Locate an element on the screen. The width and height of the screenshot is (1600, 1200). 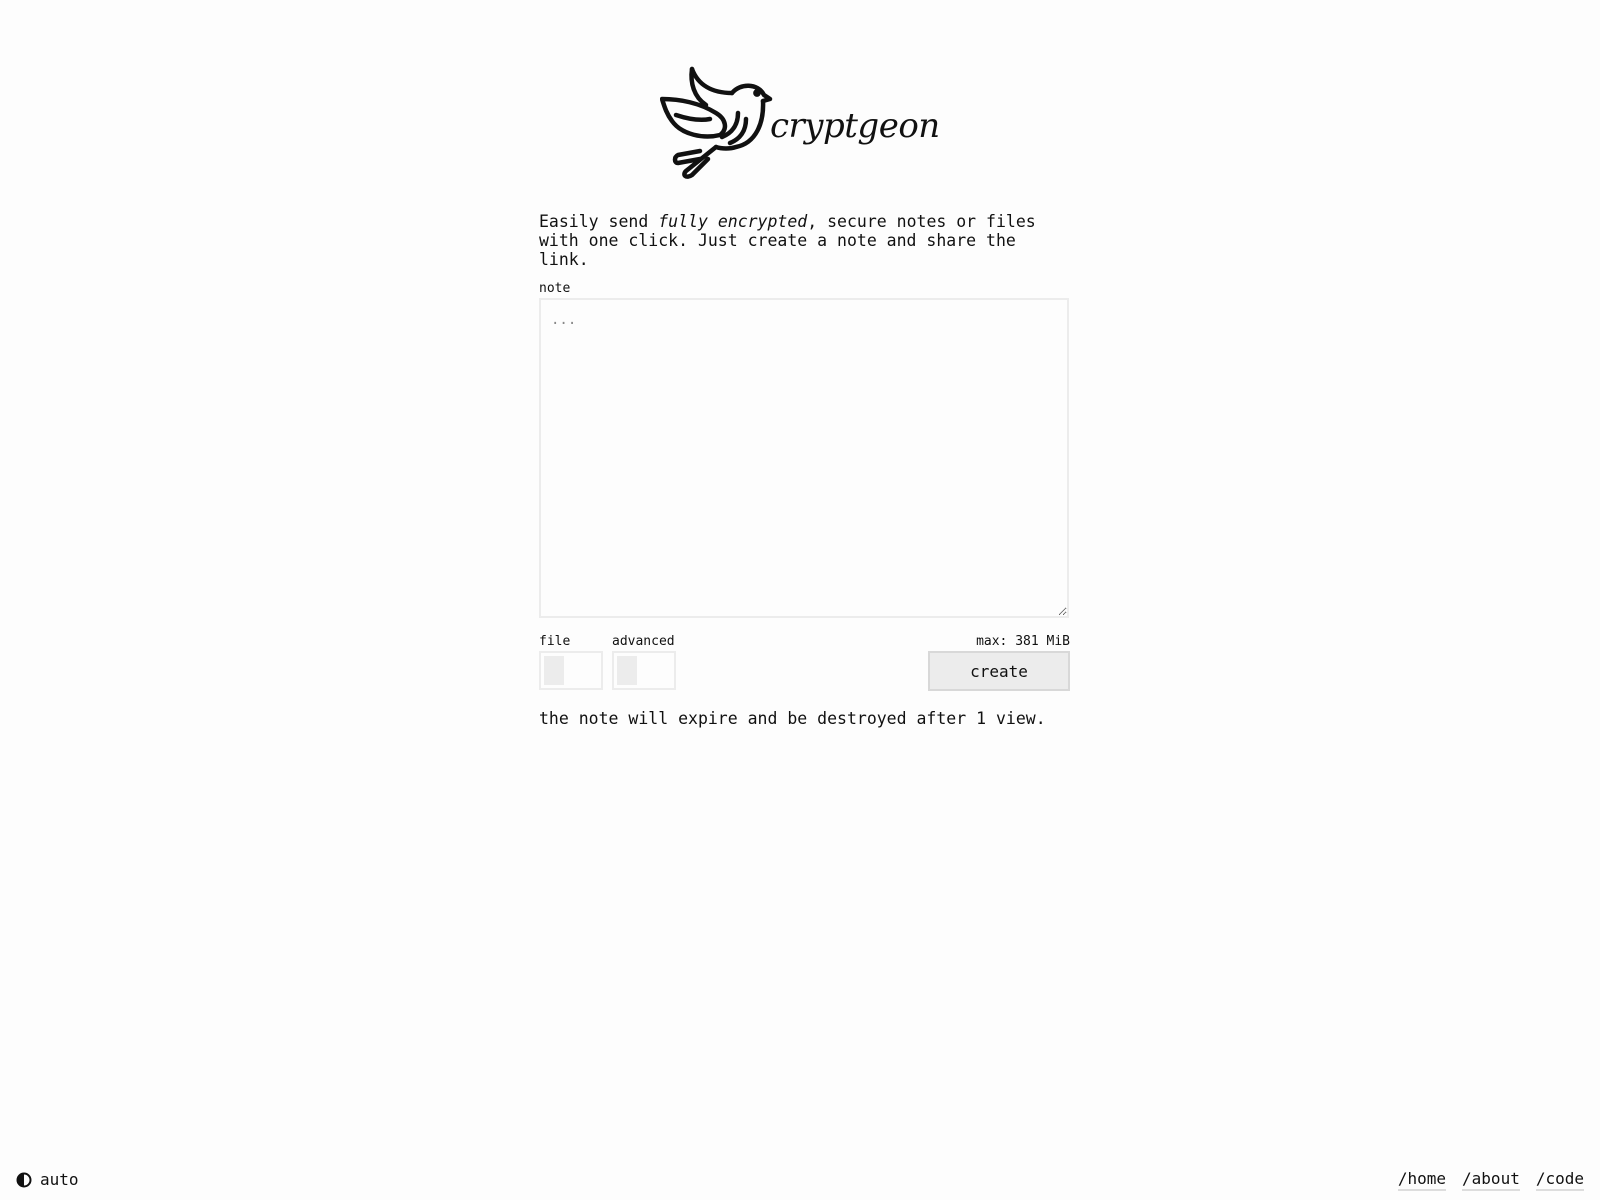
file-label: file is located at coordinates (555, 641).